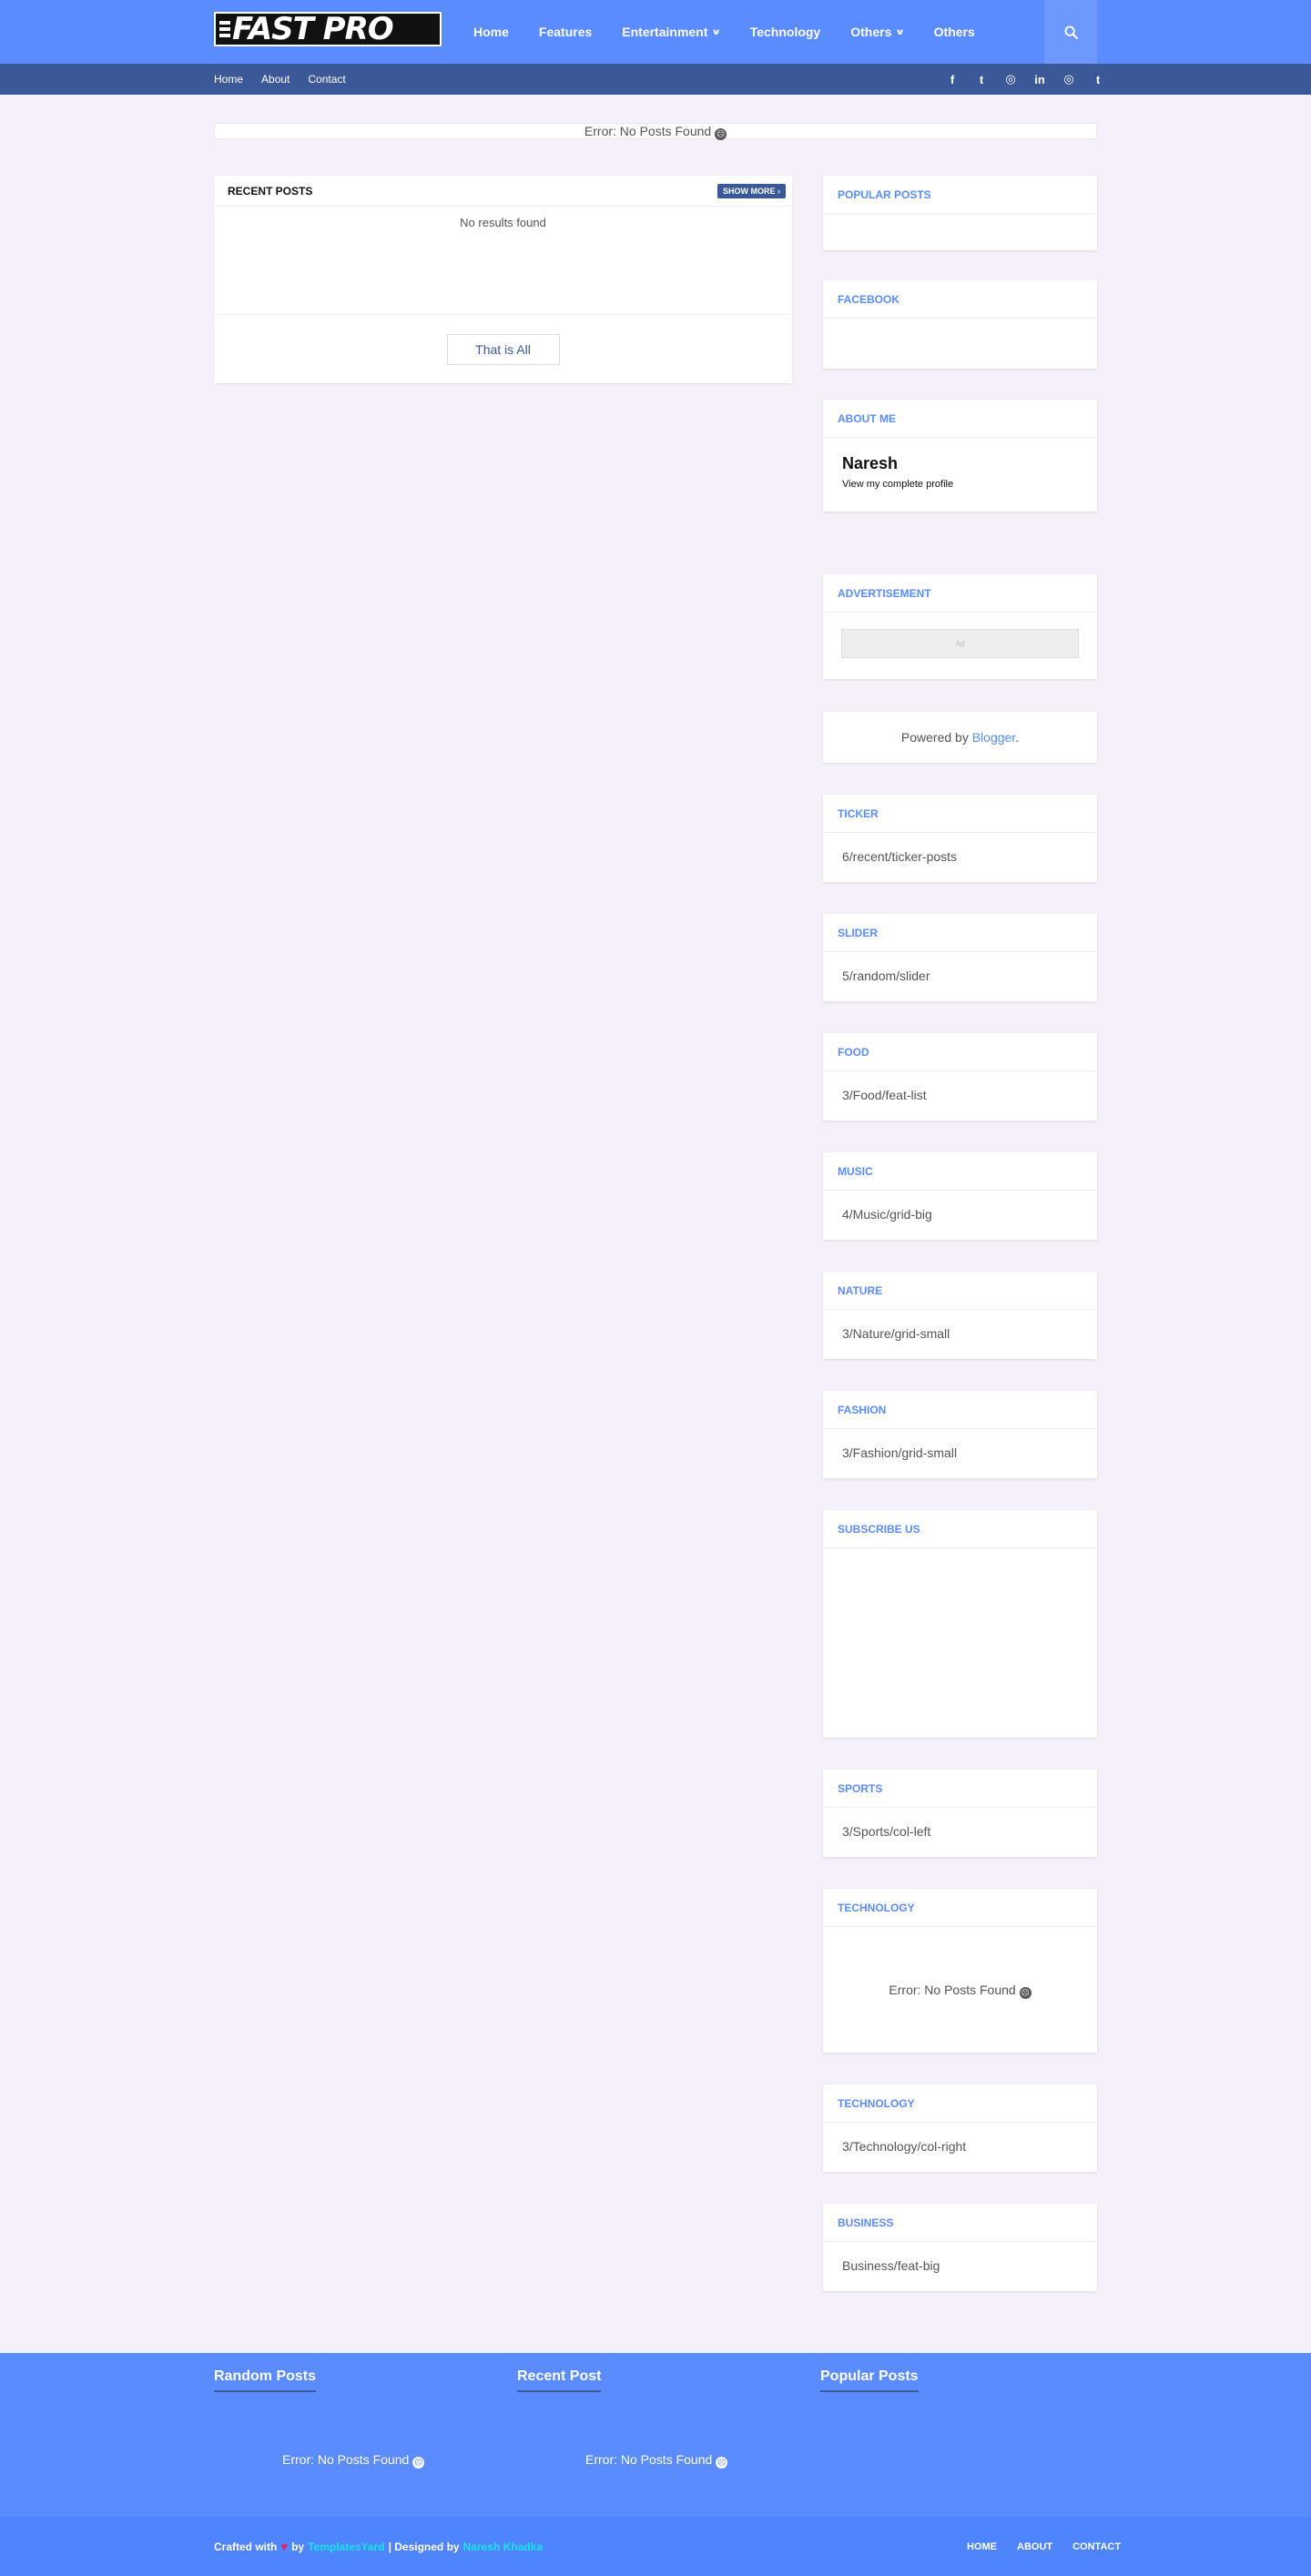 The width and height of the screenshot is (1311, 2576). I want to click on subscribe-widget: SUBSCRIBE US, so click(960, 1624).